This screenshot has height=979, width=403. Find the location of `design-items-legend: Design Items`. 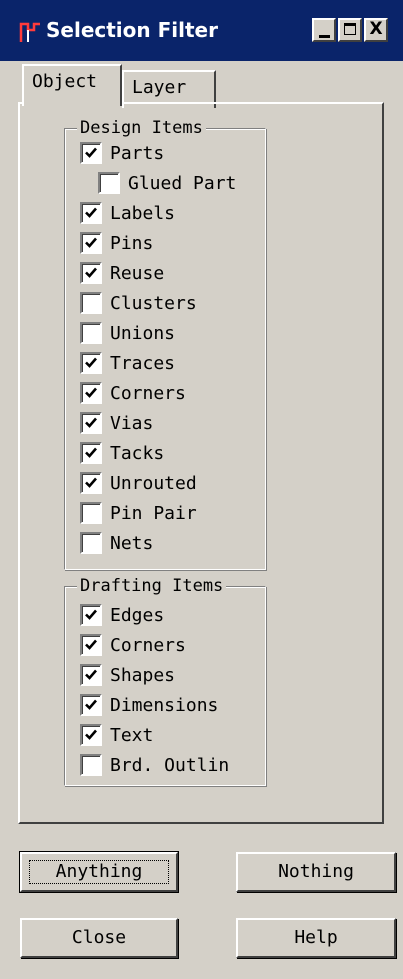

design-items-legend: Design Items is located at coordinates (141, 128).